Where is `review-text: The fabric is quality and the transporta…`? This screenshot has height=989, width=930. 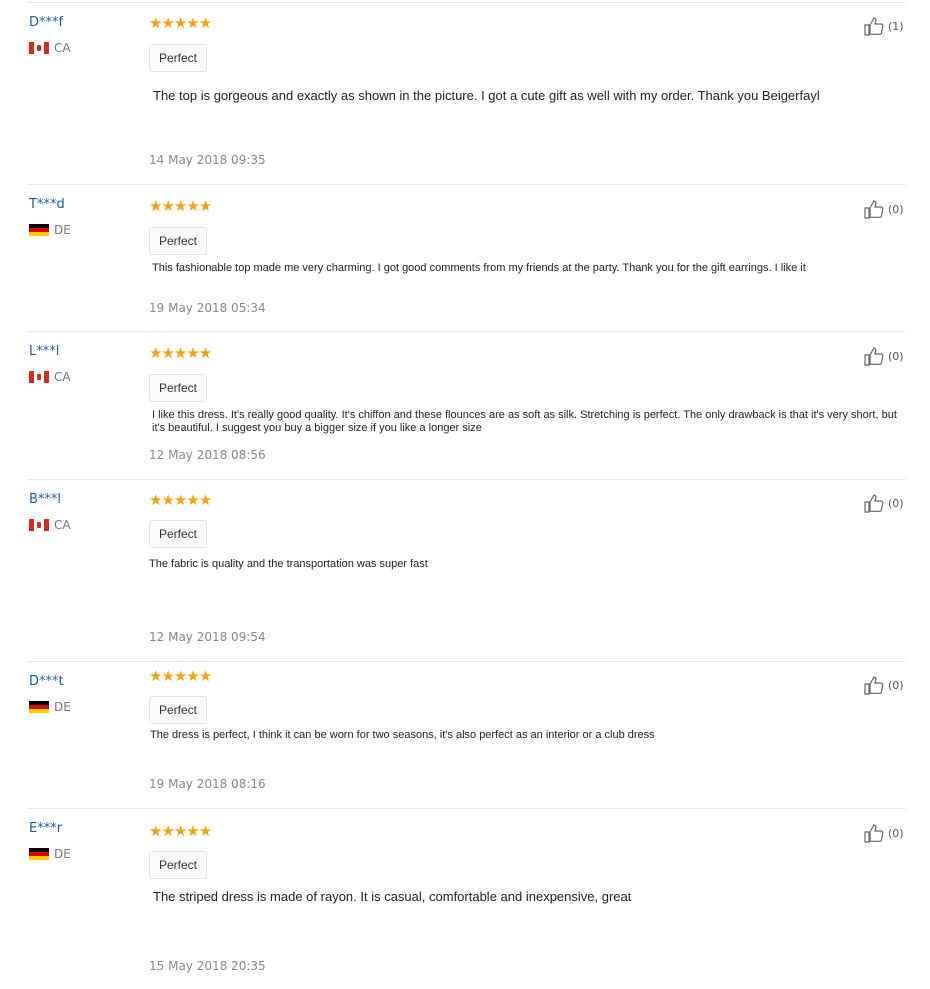 review-text: The fabric is quality and the transporta… is located at coordinates (288, 564).